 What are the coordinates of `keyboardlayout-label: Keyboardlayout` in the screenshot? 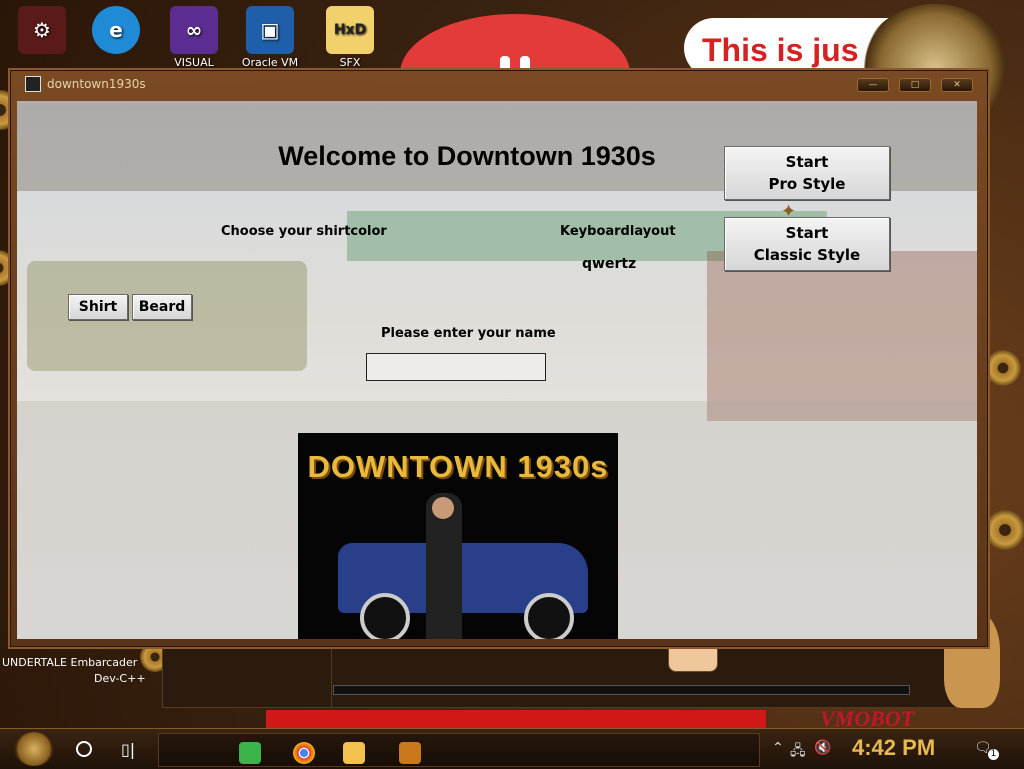 It's located at (618, 231).